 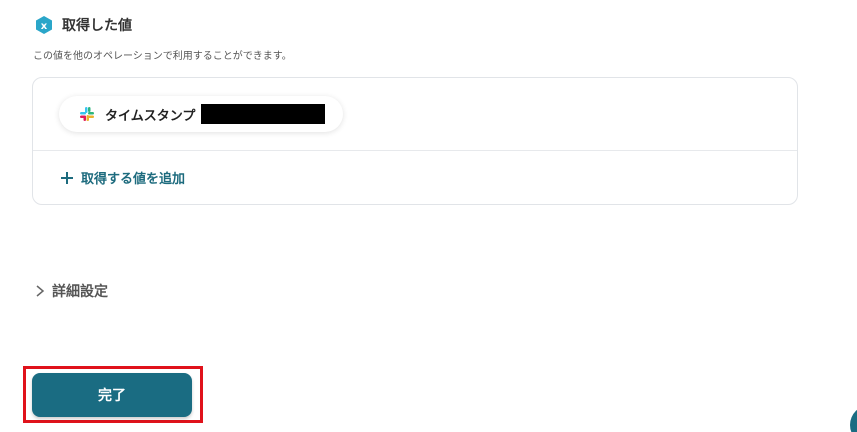 What do you see at coordinates (263, 114) in the screenshot?
I see `redacted-value` at bounding box center [263, 114].